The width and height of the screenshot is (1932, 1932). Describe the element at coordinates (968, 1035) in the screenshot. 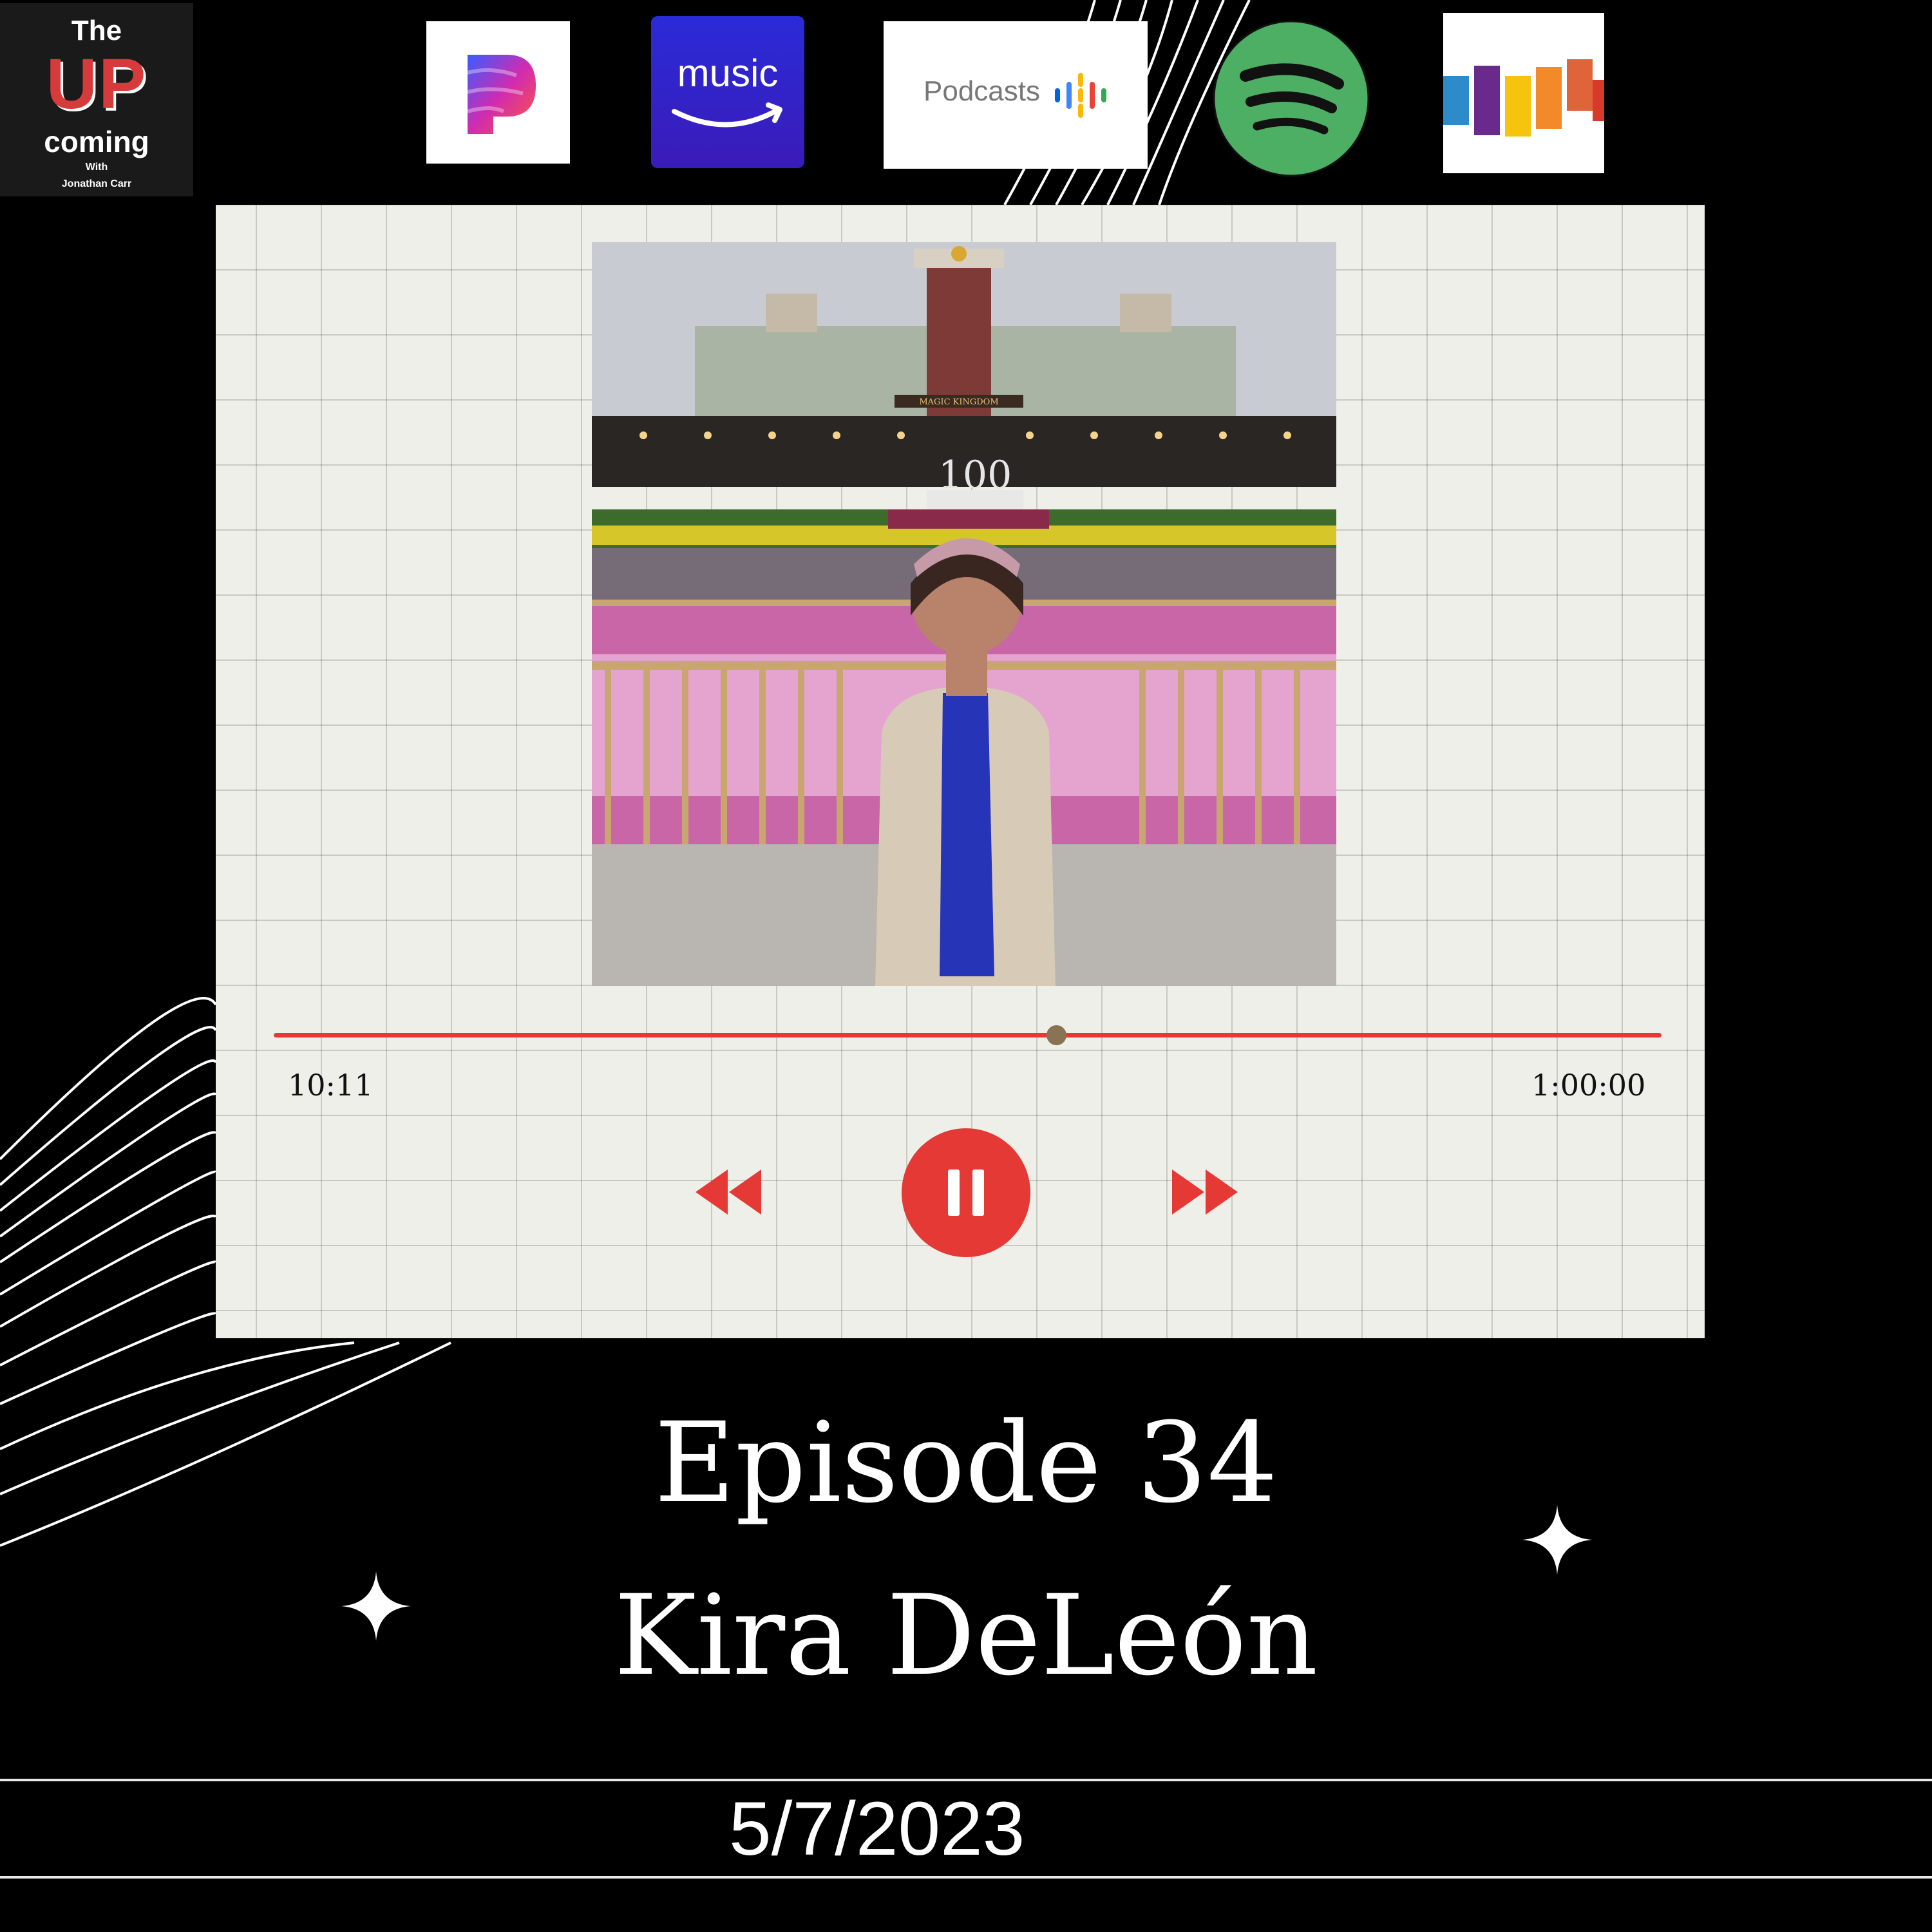

I see `progress-bar` at that location.